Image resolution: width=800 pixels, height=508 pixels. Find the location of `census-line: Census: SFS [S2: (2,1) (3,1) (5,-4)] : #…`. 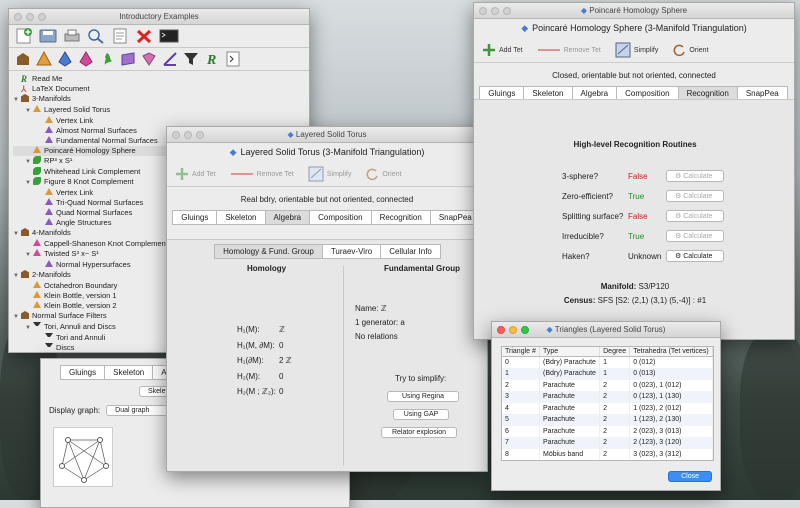

census-line: Census: SFS [S2: (2,1) (3,1) (5,-4)] : #… is located at coordinates (634, 300).